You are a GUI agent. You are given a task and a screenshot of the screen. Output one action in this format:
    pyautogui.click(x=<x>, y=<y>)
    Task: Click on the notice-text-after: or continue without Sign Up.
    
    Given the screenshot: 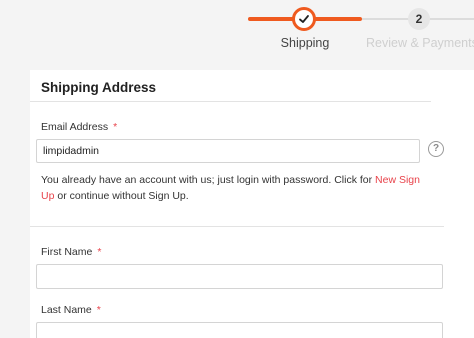 What is the action you would take?
    pyautogui.click(x=121, y=196)
    